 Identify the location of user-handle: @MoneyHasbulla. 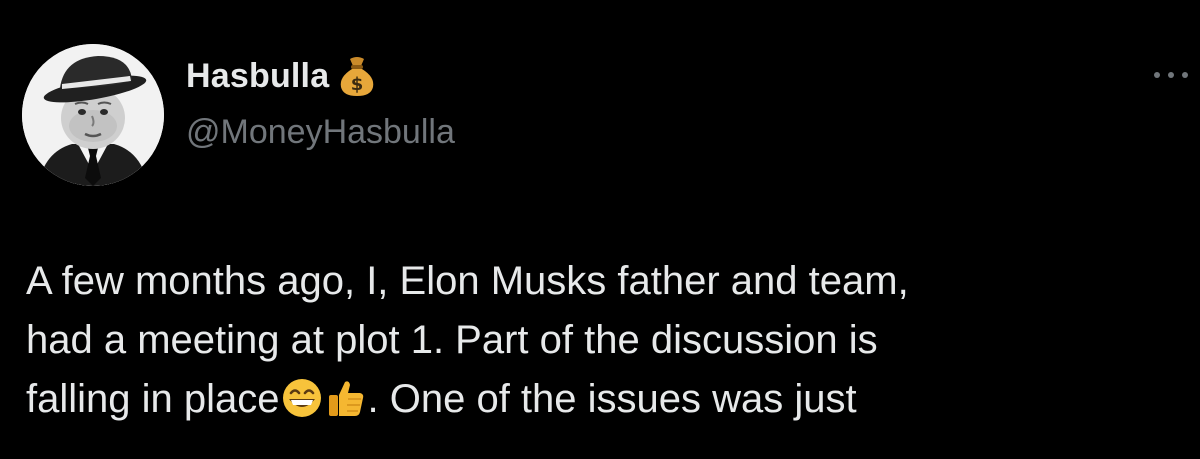
(320, 132).